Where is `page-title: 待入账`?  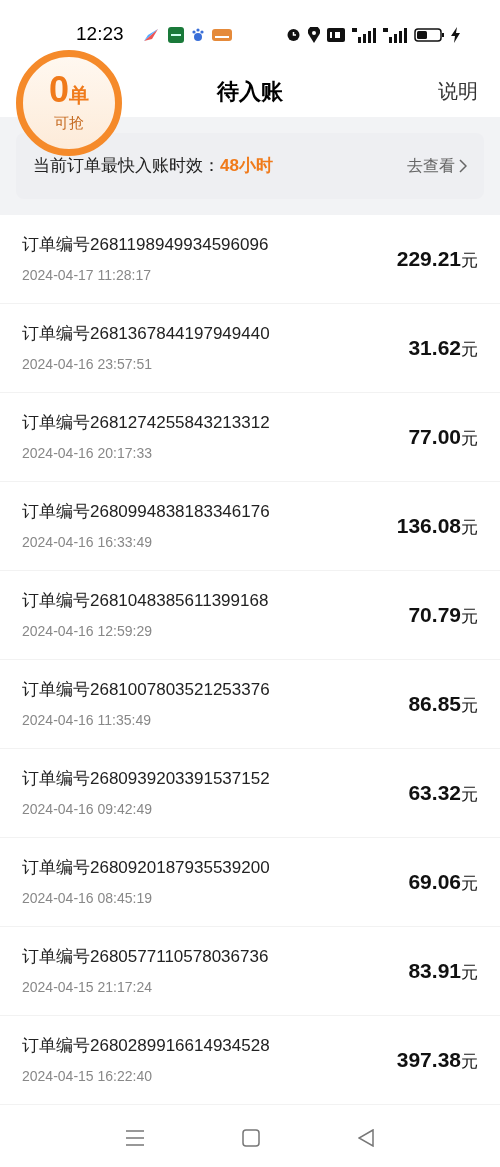
page-title: 待入账 is located at coordinates (250, 91).